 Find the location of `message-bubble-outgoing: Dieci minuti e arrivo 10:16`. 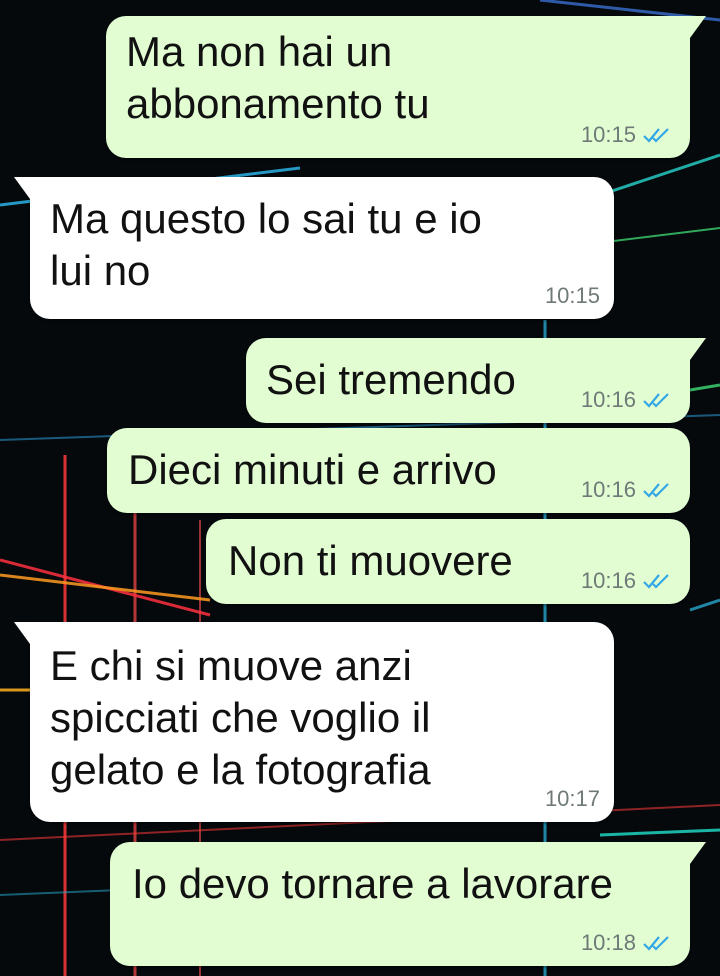

message-bubble-outgoing: Dieci minuti e arrivo 10:16 is located at coordinates (398, 470).